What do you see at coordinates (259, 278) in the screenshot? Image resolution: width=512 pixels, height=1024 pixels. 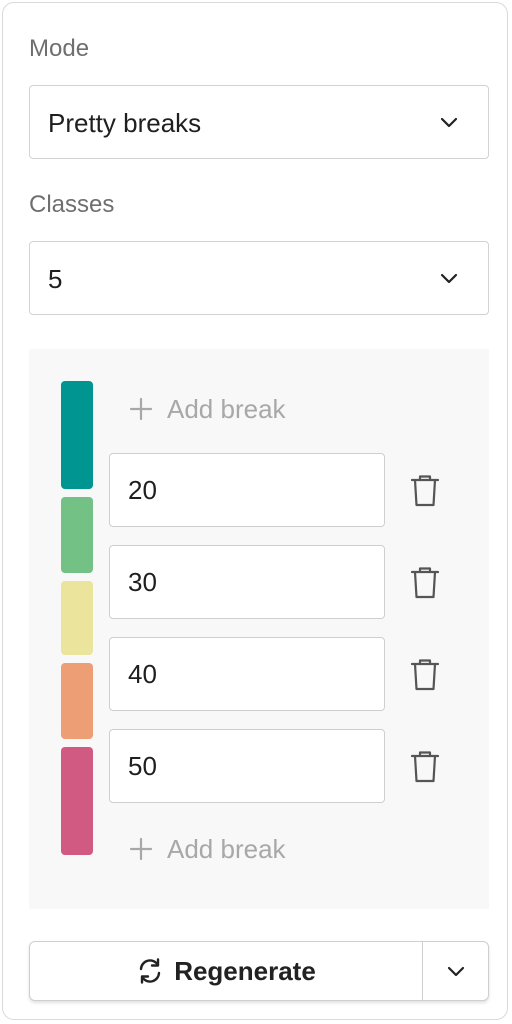 I see `classes-select: 5` at bounding box center [259, 278].